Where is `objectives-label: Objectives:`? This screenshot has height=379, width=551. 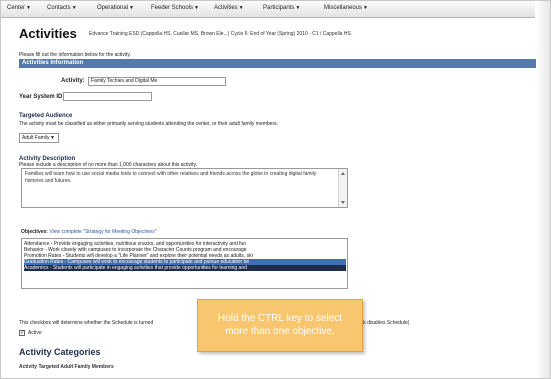
objectives-label: Objectives: is located at coordinates (34, 232).